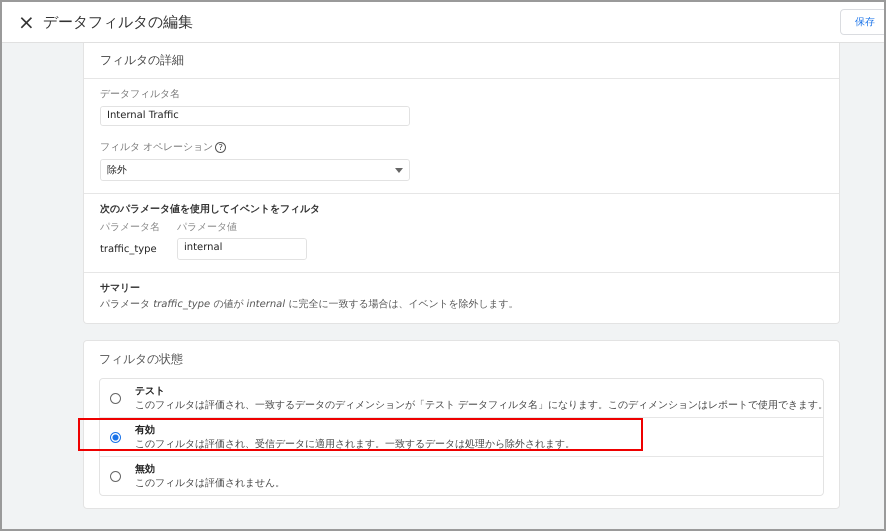  What do you see at coordinates (210, 483) in the screenshot?
I see `option-description: このフィルタは評価されません。` at bounding box center [210, 483].